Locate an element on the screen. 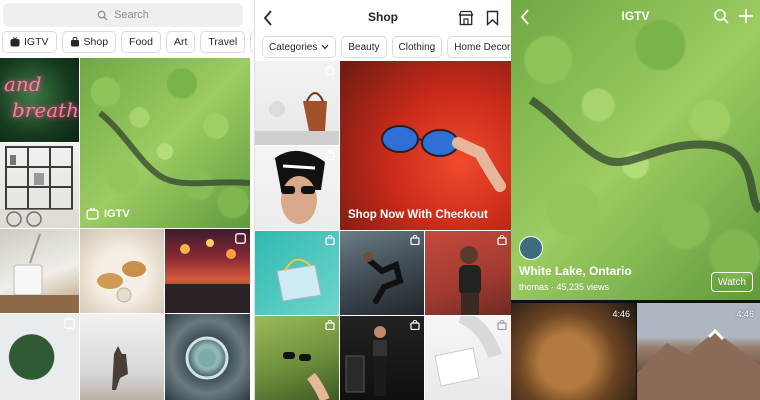  chip-label: Clothing is located at coordinates (417, 47).